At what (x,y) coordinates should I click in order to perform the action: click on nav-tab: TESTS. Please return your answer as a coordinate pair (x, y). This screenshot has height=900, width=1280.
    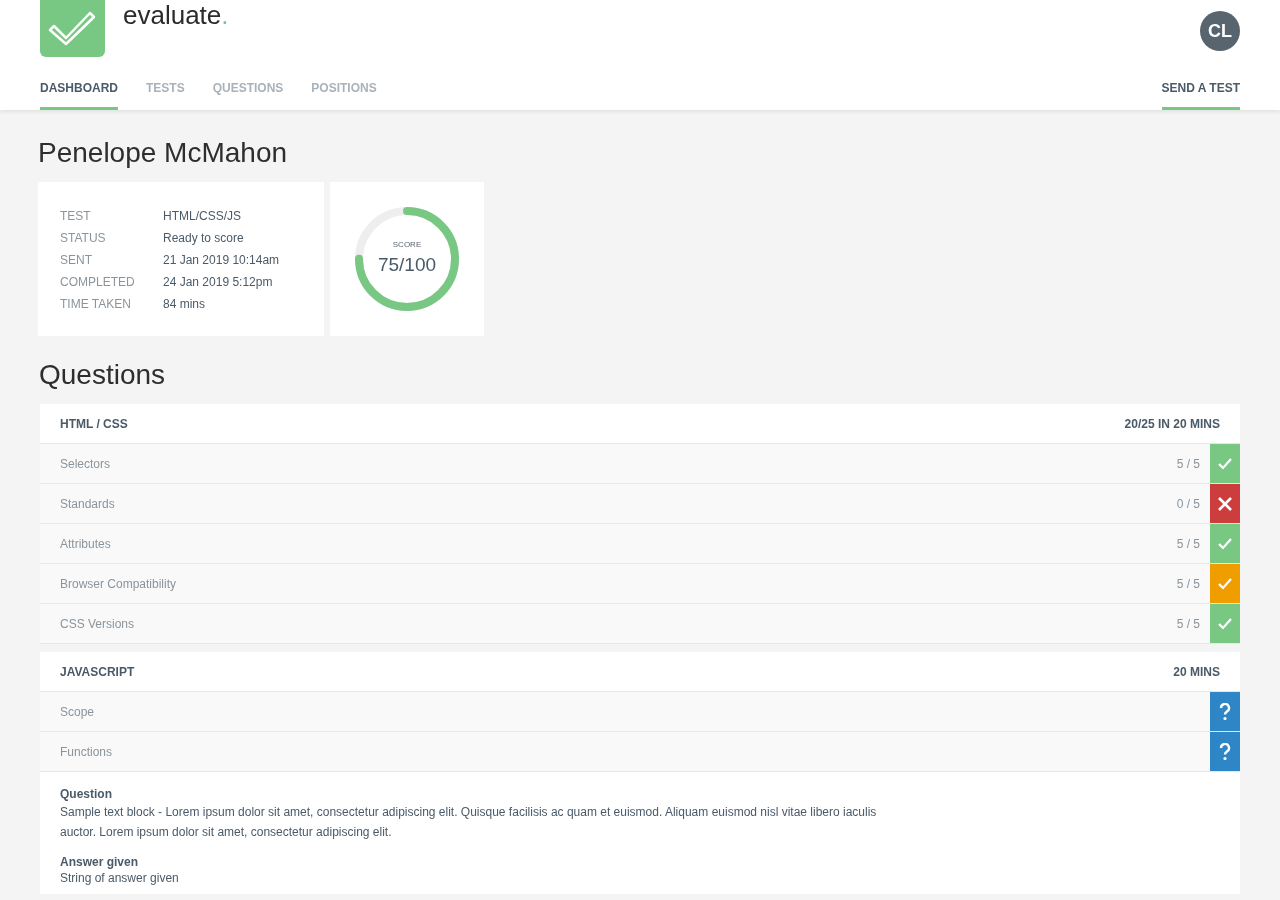
    Looking at the image, I should click on (165, 90).